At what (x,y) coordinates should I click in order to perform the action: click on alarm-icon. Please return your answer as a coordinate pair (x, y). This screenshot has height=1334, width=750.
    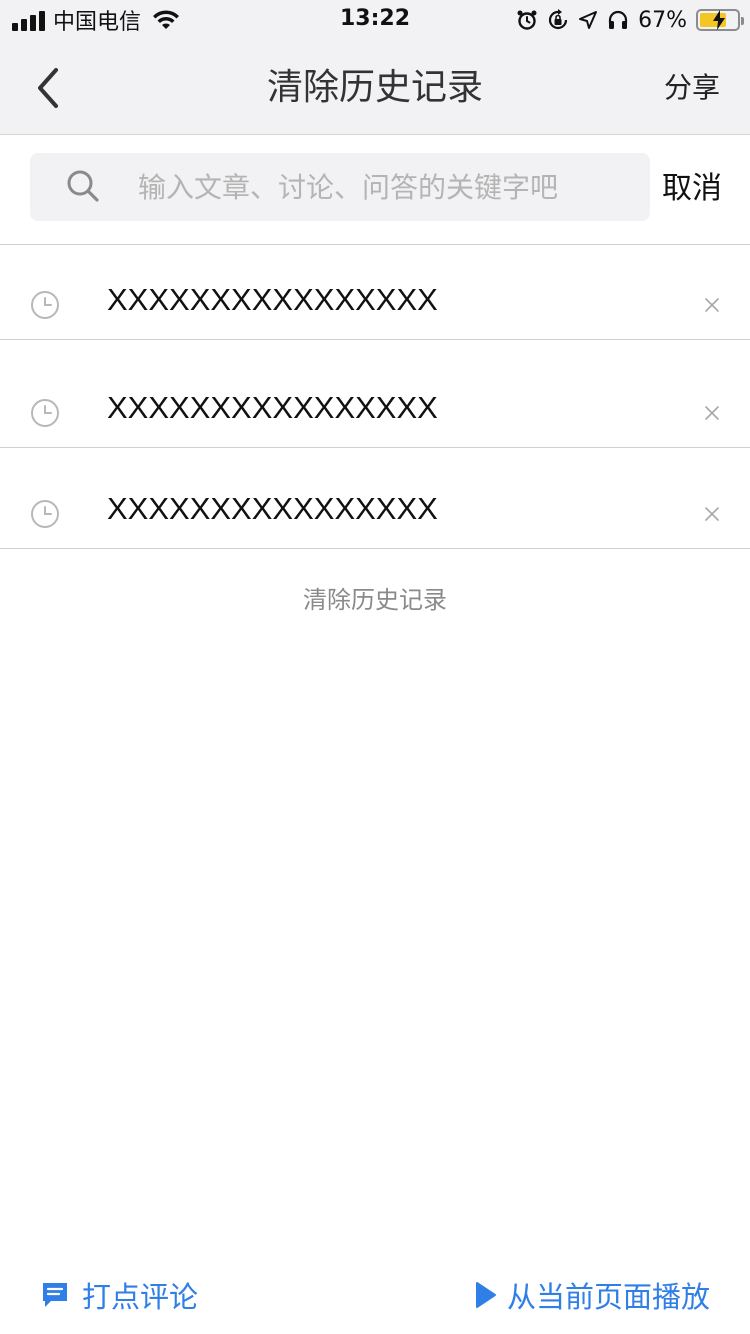
    Looking at the image, I should click on (527, 20).